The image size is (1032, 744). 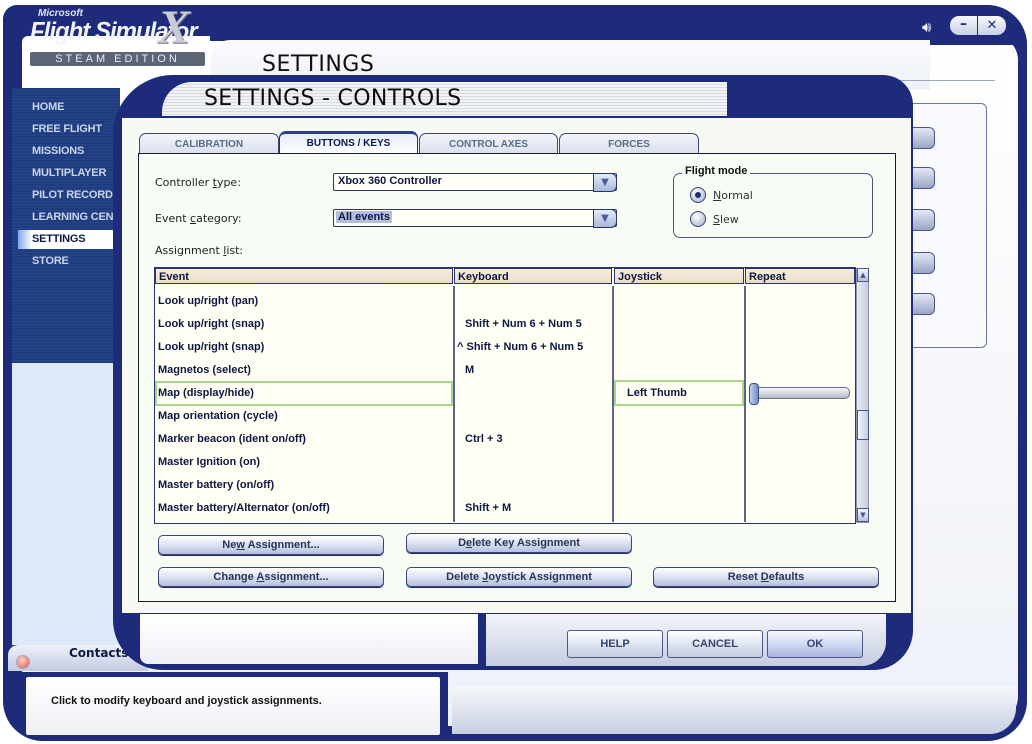 What do you see at coordinates (198, 218) in the screenshot?
I see `event-category-label: Event category:` at bounding box center [198, 218].